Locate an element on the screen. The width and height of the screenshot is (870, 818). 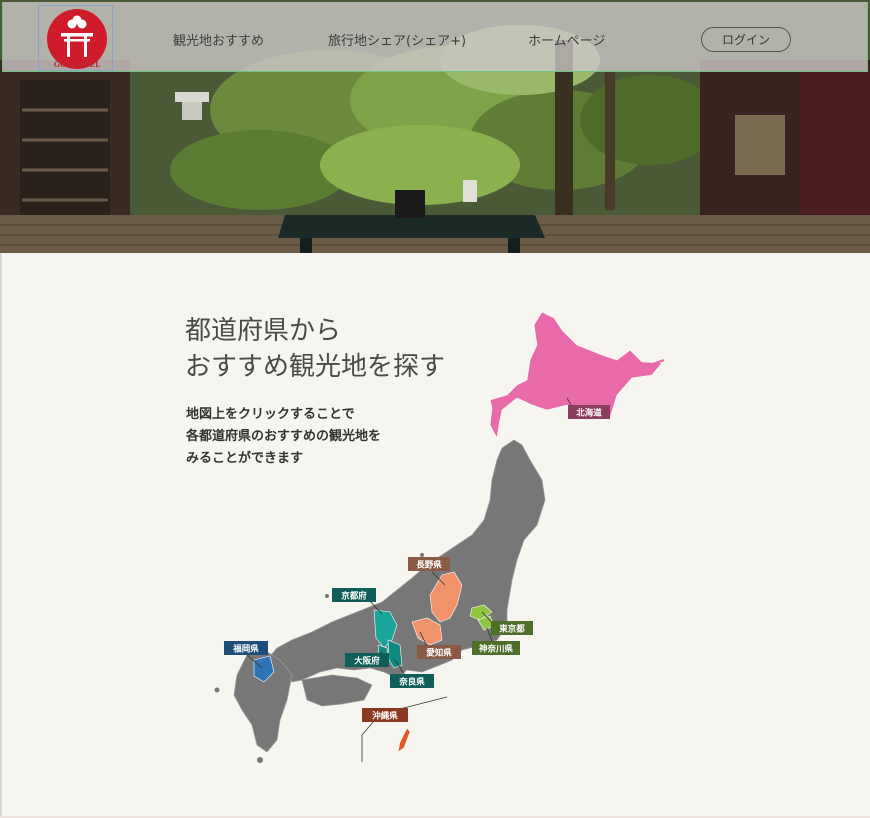
login-button: ログイン is located at coordinates (746, 39).